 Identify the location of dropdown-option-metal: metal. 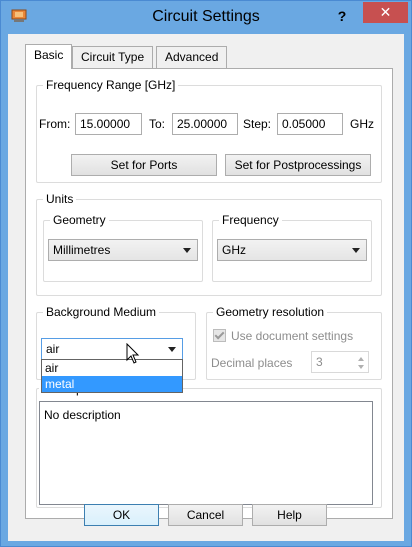
(112, 384).